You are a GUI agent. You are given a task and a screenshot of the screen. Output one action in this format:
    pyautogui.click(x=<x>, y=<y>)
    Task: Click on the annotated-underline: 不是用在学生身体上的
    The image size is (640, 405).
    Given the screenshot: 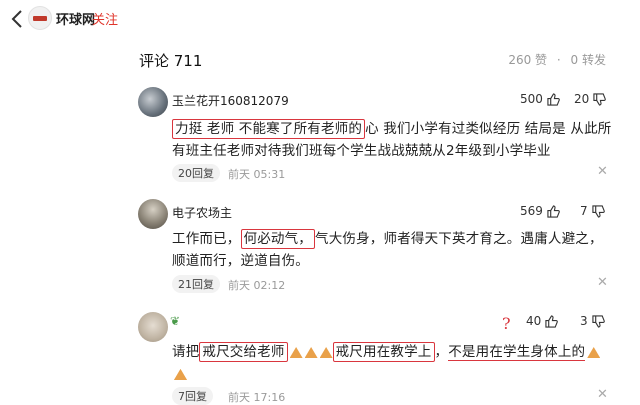 What is the action you would take?
    pyautogui.click(x=517, y=352)
    